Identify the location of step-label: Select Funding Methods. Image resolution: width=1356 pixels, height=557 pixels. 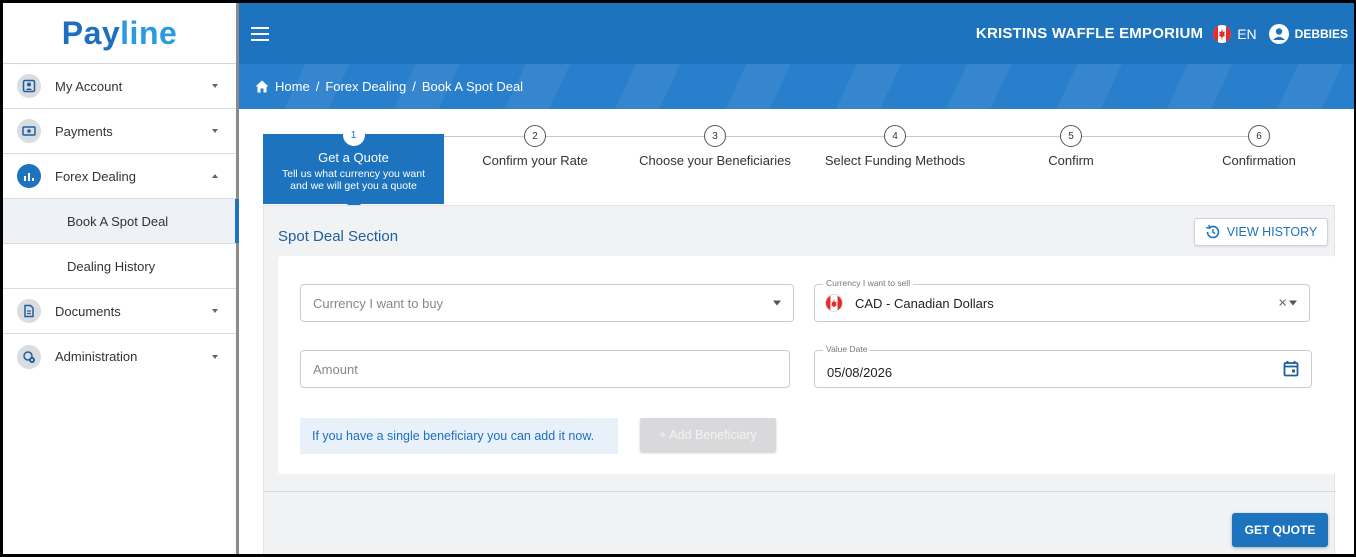
(895, 160).